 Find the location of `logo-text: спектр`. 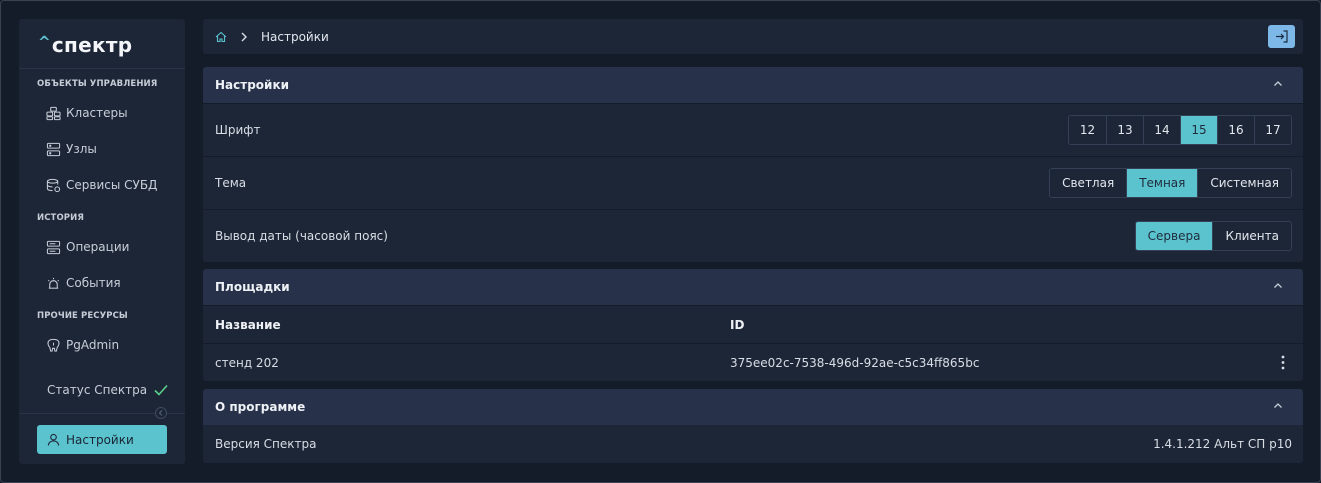

logo-text: спектр is located at coordinates (92, 45).